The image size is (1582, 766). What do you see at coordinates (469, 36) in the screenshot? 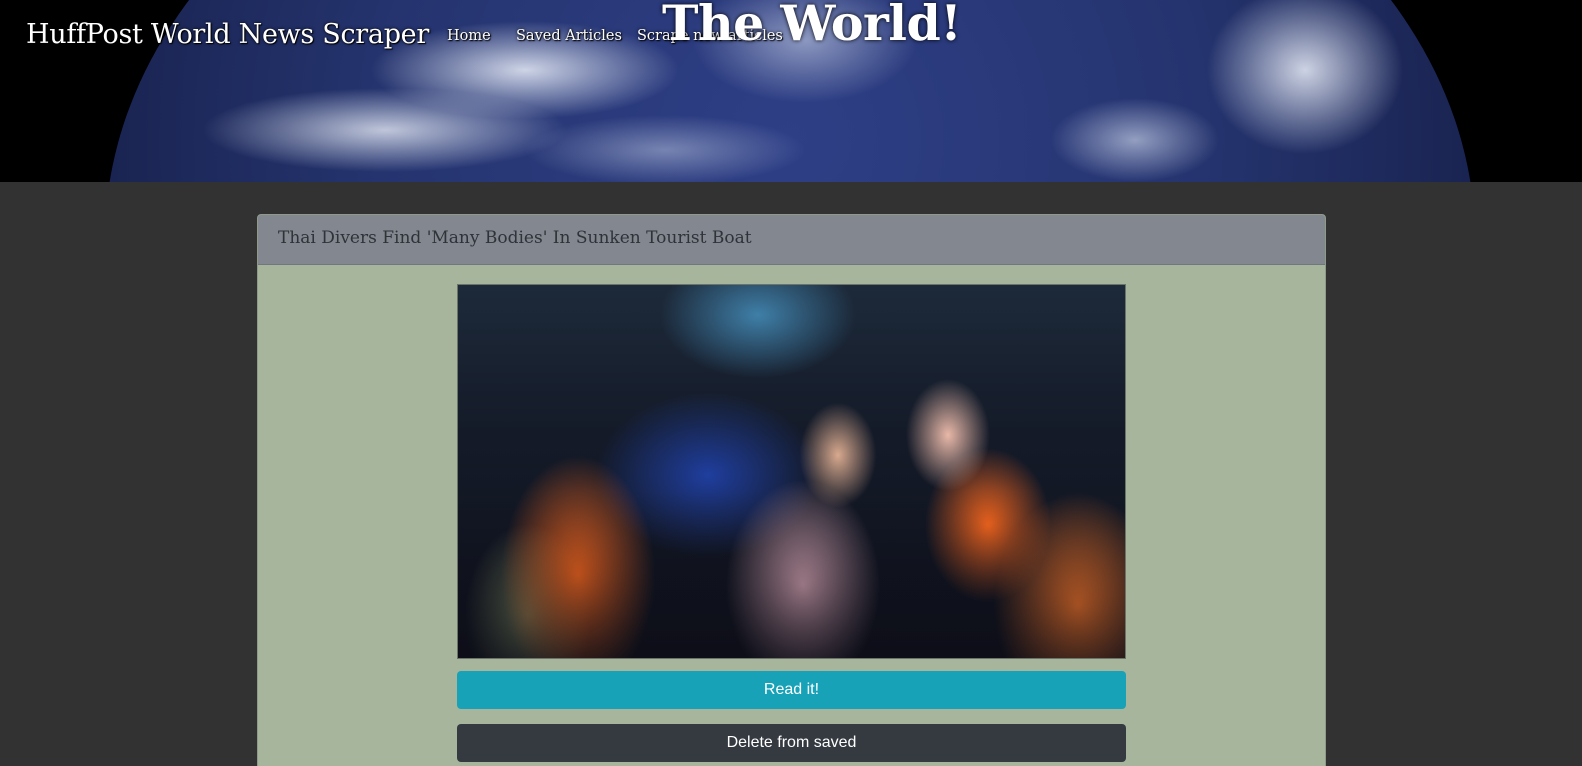
I see `nav-home-link: Home` at bounding box center [469, 36].